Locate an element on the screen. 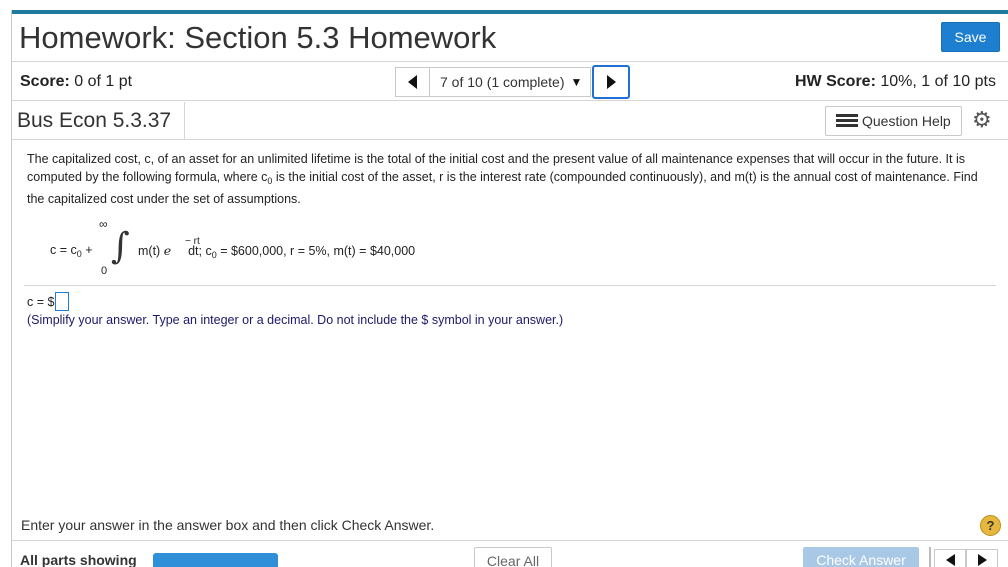 This screenshot has height=567, width=1008. title-row: Homework: Section 5.3 Homework Save is located at coordinates (510, 38).